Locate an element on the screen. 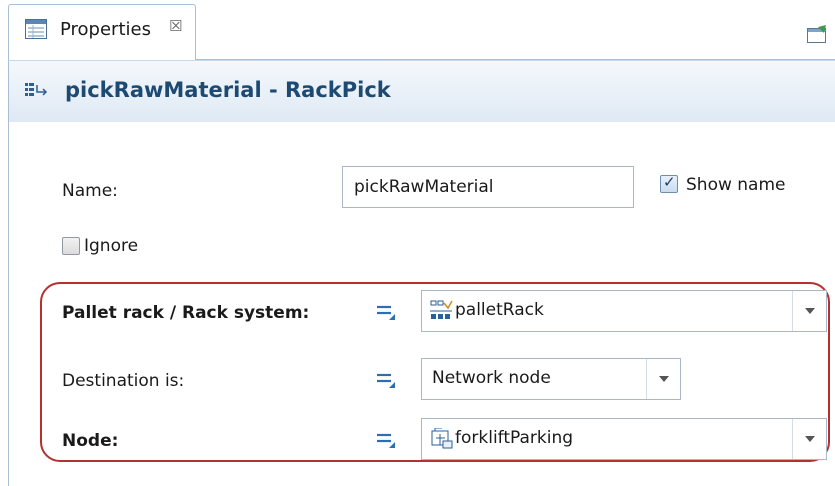 This screenshot has width=835, height=486. network-node-icon is located at coordinates (442, 438).